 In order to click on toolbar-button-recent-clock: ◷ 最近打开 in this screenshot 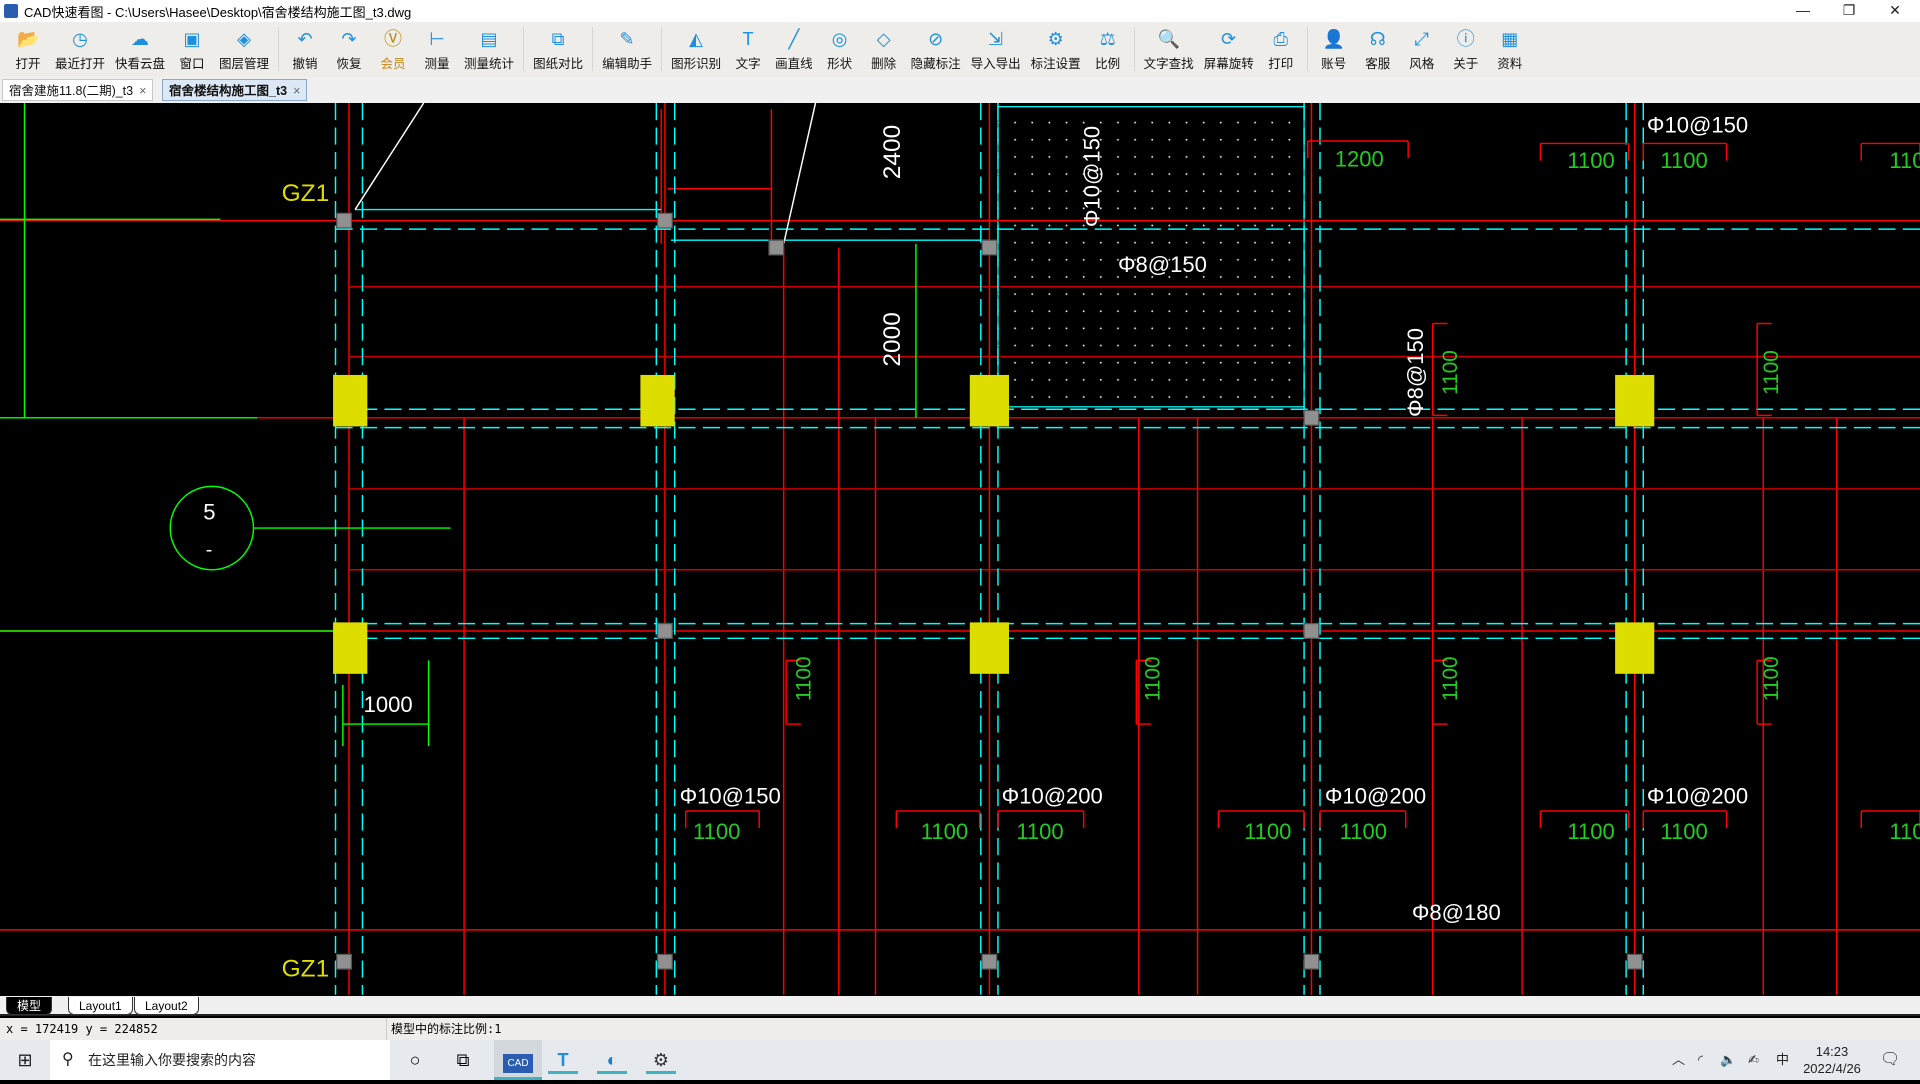, I will do `click(80, 47)`.